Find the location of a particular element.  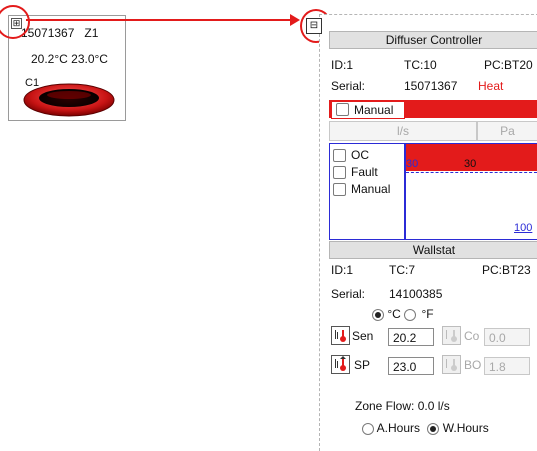

diffuser-pc: PC:BT20 is located at coordinates (508, 65).